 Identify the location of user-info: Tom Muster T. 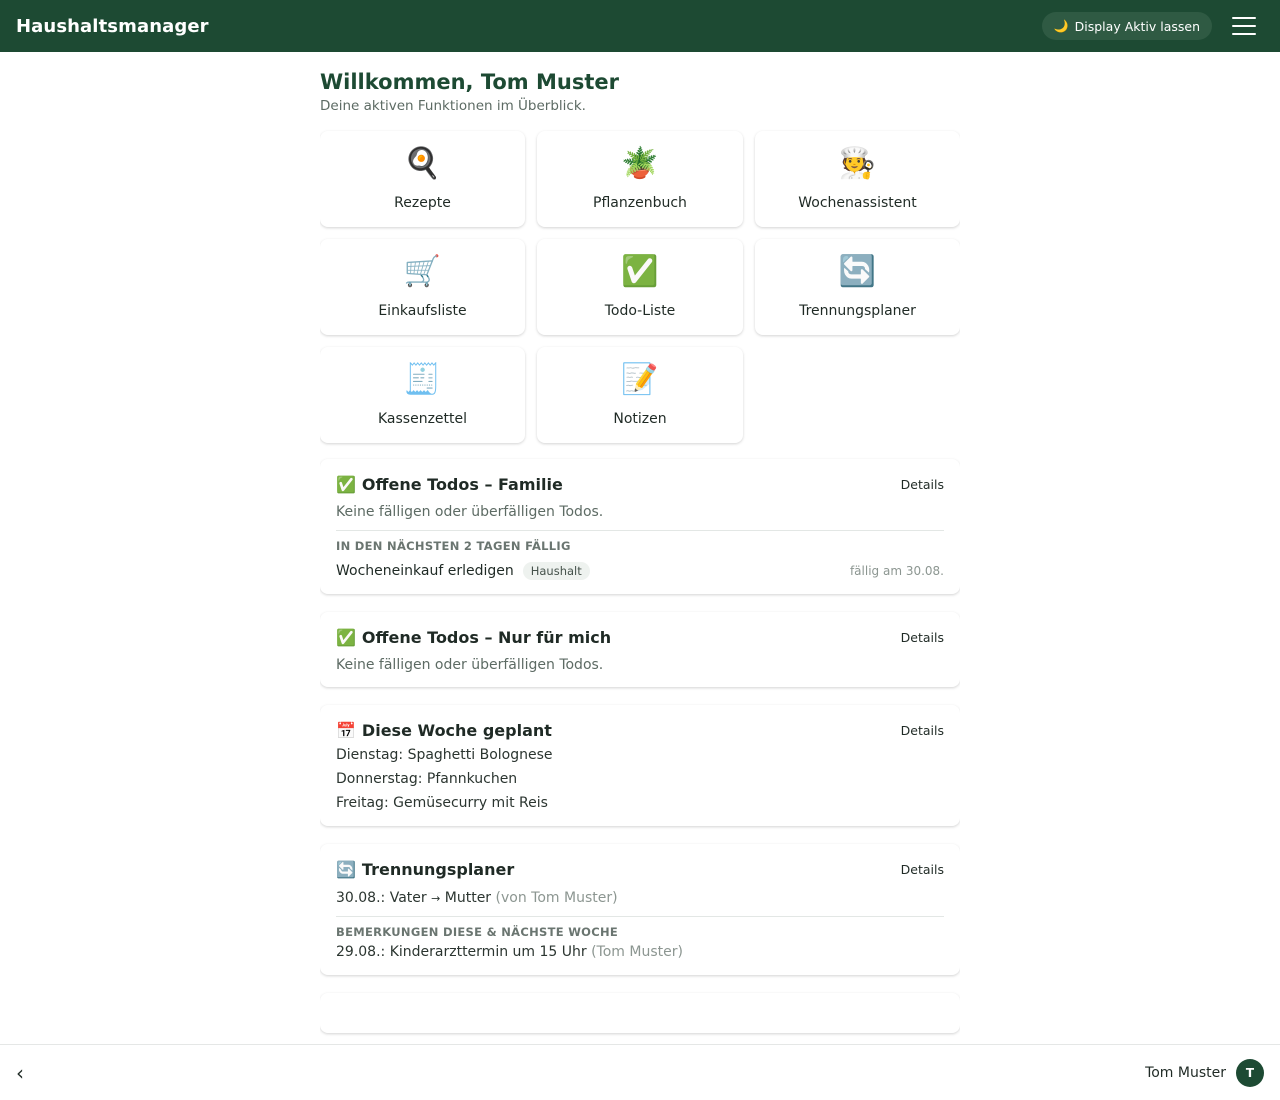
(1204, 1072).